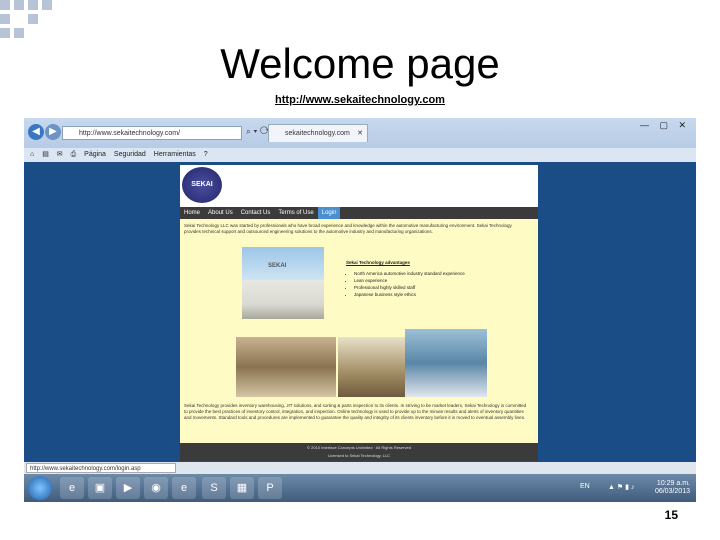  I want to click on command-bar: ⌂ ▤ ✉ ⎙ Página Seguridad Herramientas ?, so click(360, 155).